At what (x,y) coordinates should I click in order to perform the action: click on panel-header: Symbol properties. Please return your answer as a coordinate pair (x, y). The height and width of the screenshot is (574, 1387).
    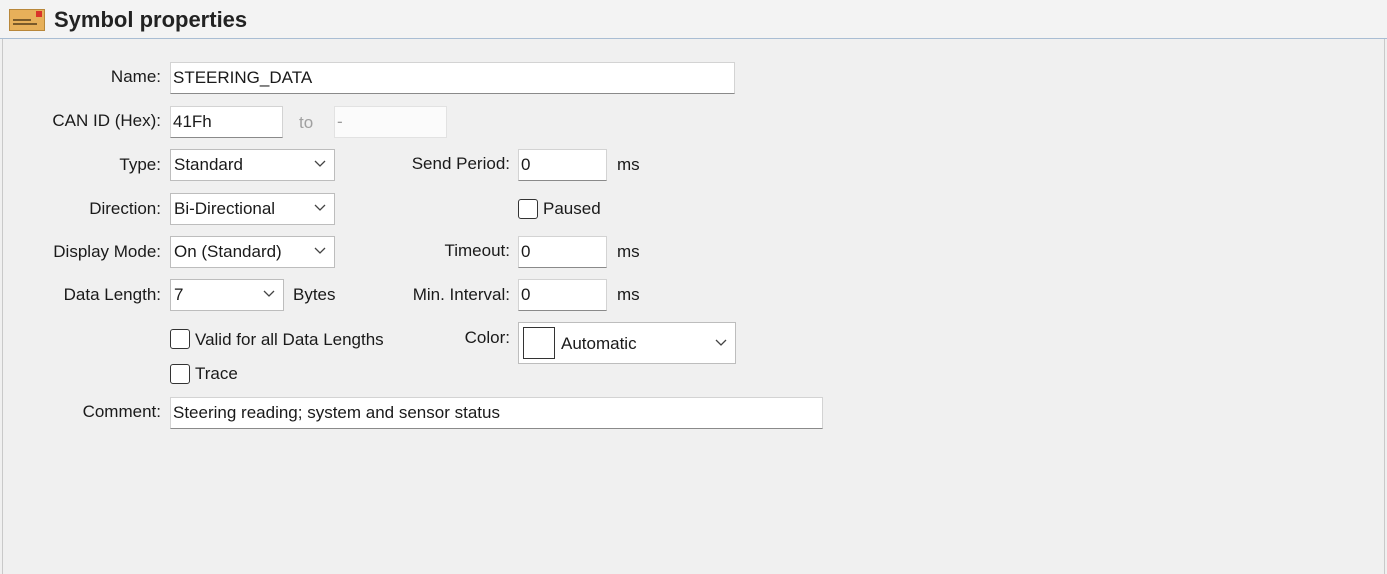
    Looking at the image, I should click on (693, 19).